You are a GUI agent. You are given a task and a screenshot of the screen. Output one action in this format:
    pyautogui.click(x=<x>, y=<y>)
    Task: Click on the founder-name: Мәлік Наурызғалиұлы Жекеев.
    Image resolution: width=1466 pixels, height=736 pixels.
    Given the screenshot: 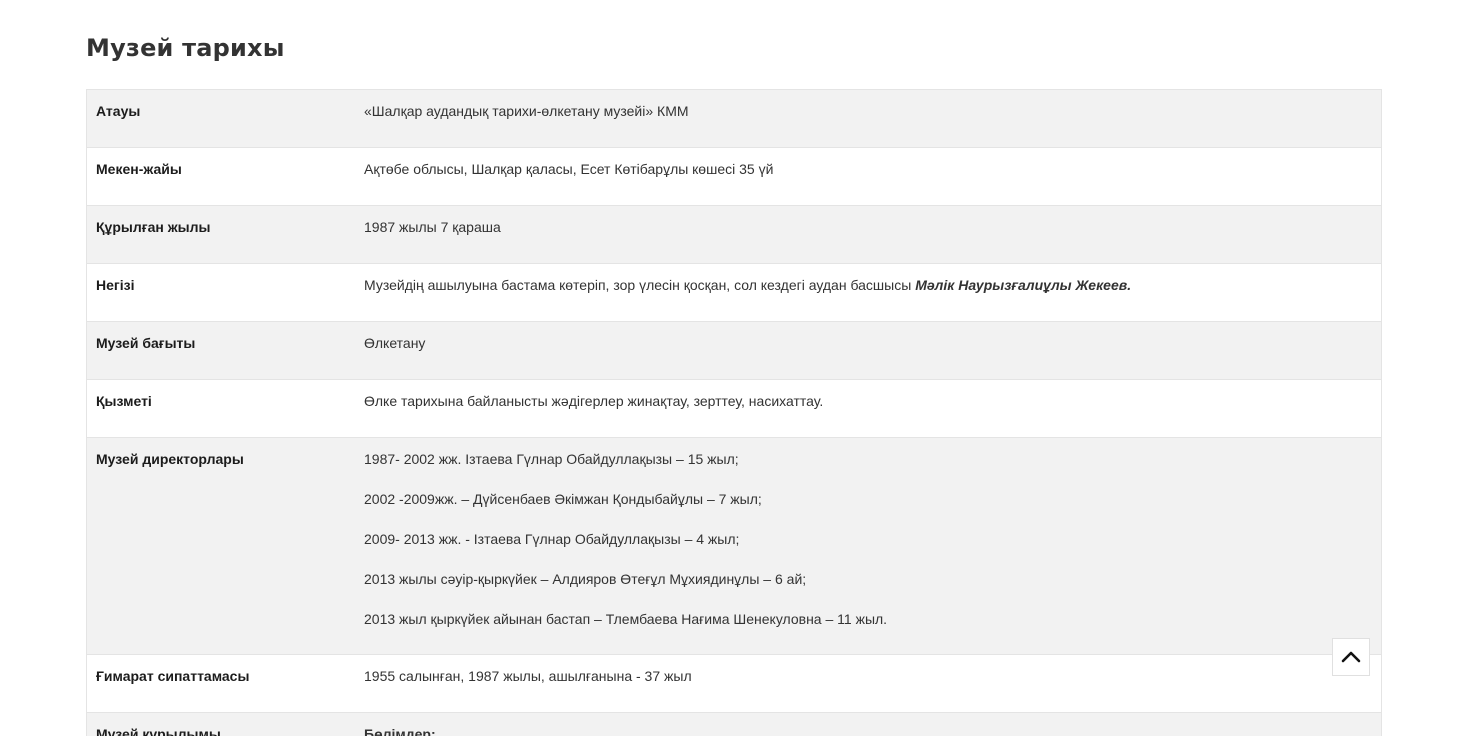 What is the action you would take?
    pyautogui.click(x=1023, y=285)
    